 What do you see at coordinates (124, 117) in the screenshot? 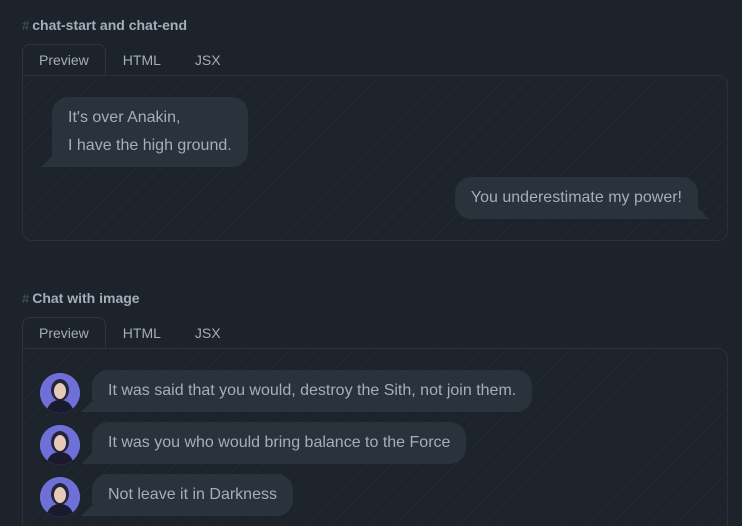
I see `chat-bubble-line: It's over Anakin,` at bounding box center [124, 117].